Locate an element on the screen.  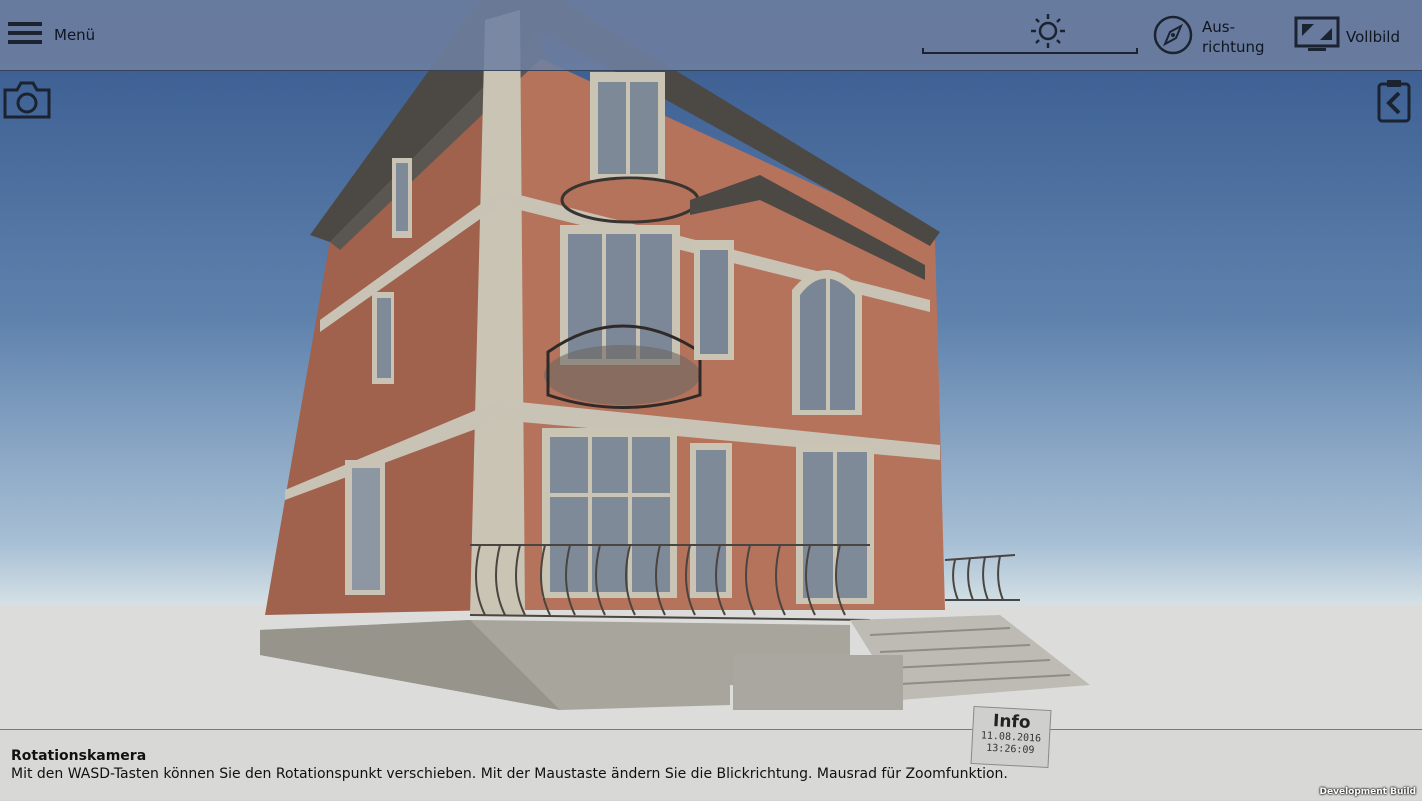
sun-icon is located at coordinates (1048, 33).